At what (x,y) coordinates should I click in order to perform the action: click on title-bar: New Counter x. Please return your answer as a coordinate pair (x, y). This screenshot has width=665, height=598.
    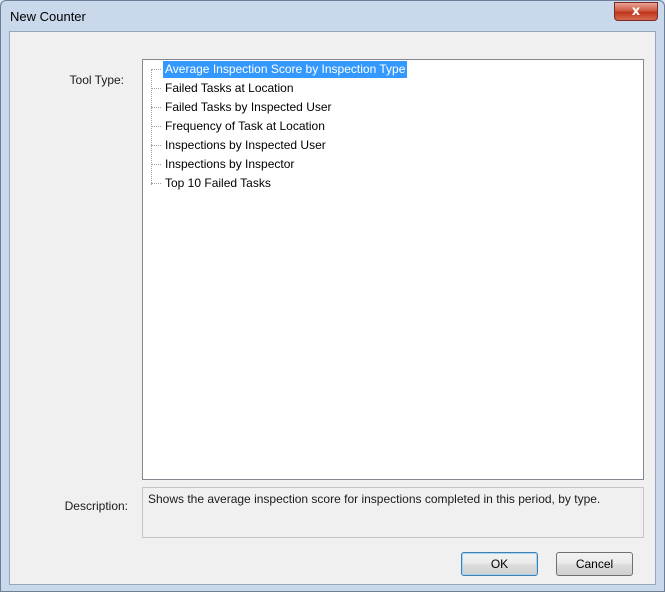
    Looking at the image, I should click on (332, 16).